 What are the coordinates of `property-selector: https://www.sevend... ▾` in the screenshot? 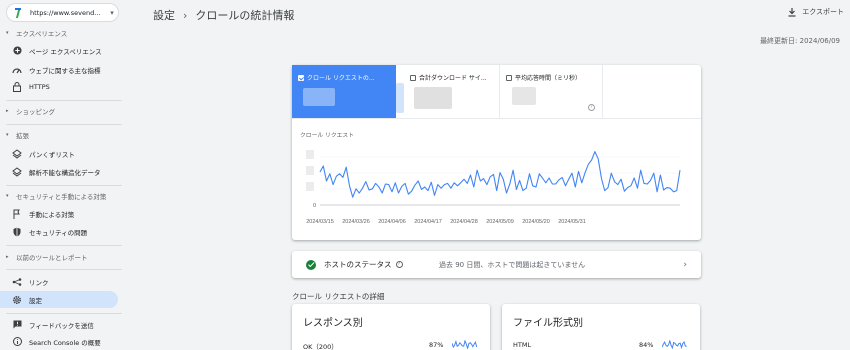 It's located at (62, 12).